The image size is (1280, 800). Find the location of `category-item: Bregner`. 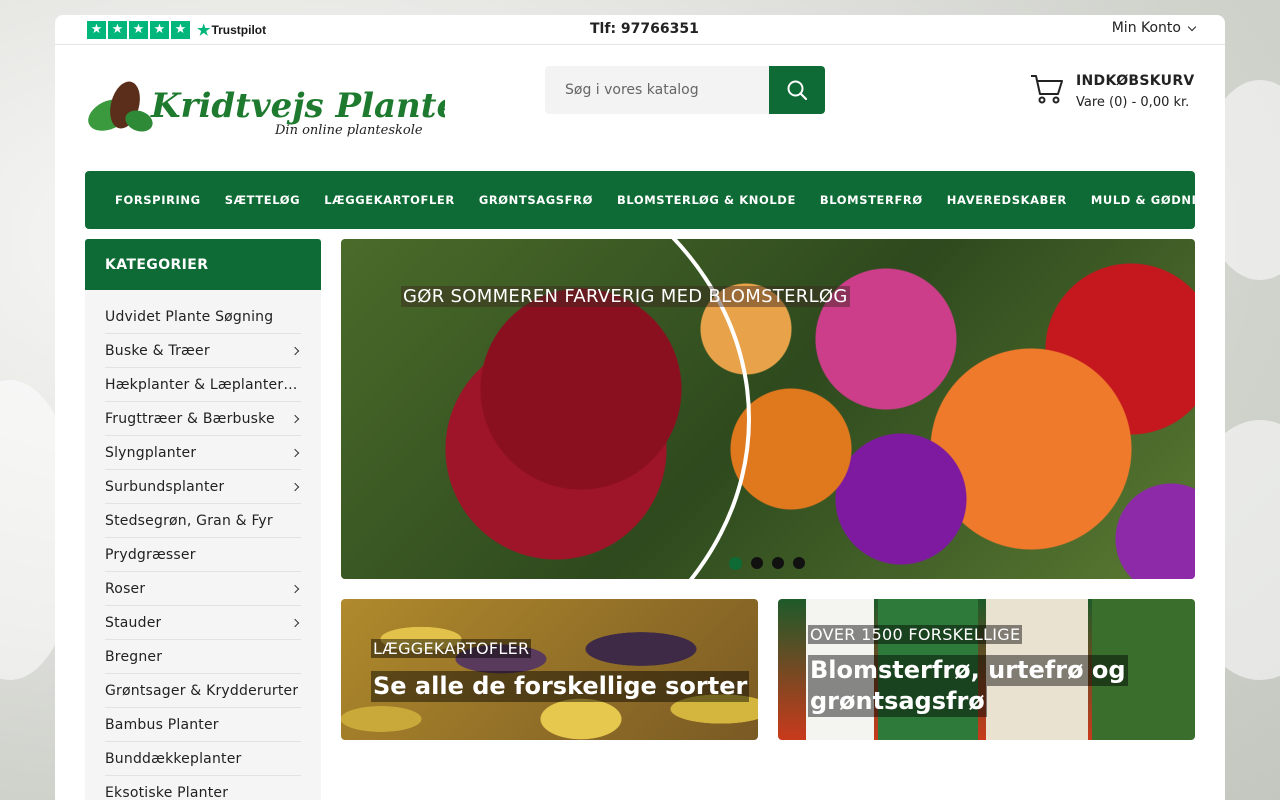

category-item: Bregner is located at coordinates (203, 657).